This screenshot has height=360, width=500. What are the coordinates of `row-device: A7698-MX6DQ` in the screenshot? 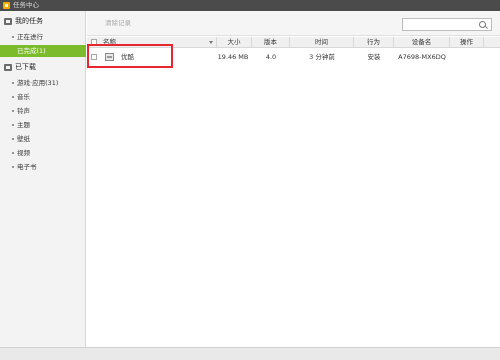 It's located at (422, 57).